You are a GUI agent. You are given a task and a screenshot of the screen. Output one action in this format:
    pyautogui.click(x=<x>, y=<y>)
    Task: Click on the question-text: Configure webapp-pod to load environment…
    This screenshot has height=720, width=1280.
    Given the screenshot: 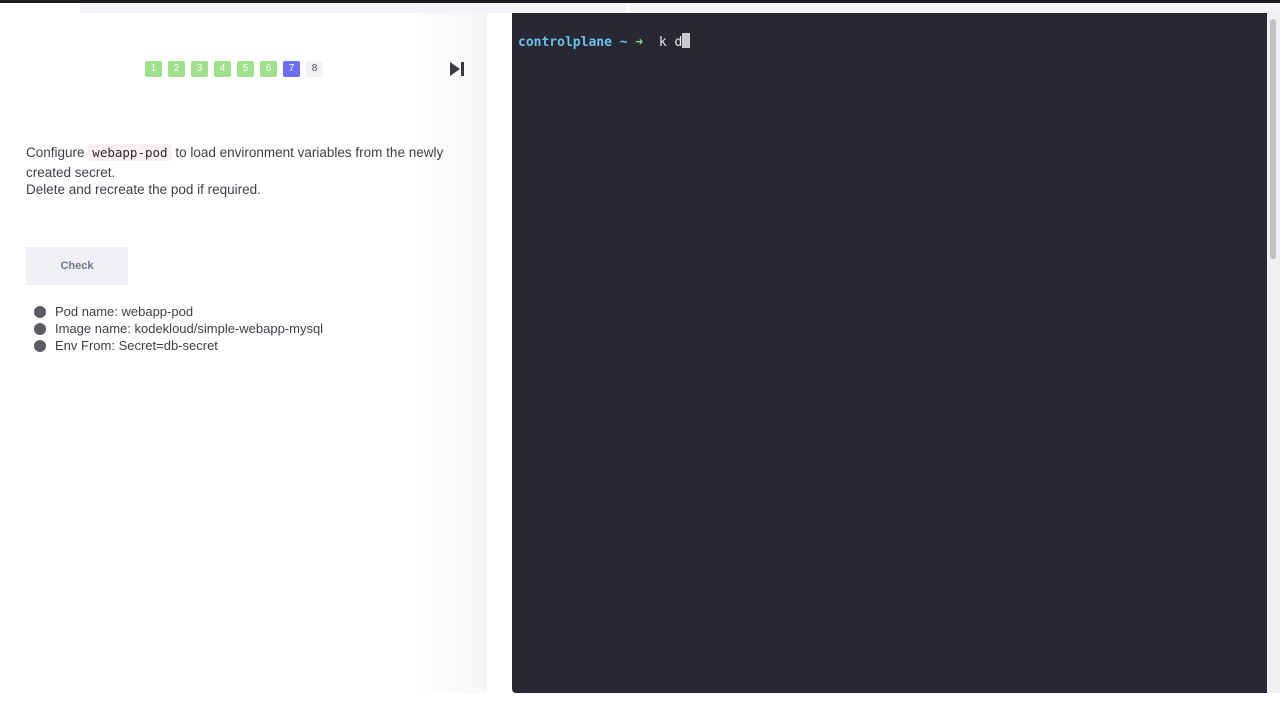 What is the action you would take?
    pyautogui.click(x=241, y=171)
    